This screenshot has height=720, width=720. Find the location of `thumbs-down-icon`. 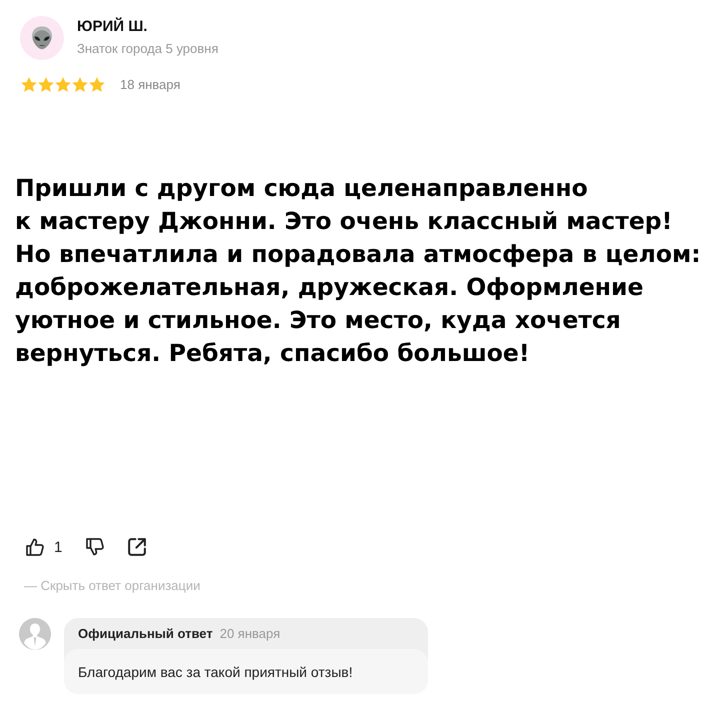

thumbs-down-icon is located at coordinates (95, 547).